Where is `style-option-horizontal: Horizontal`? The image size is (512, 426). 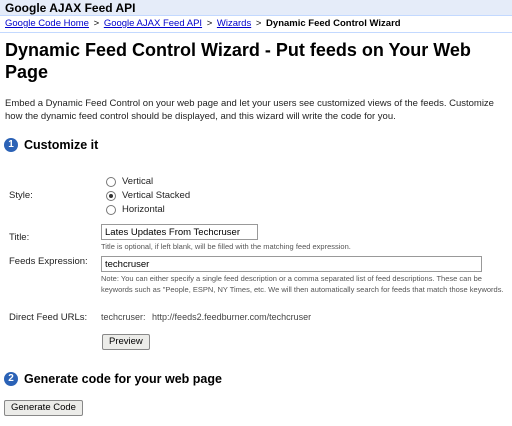
style-option-horizontal: Horizontal is located at coordinates (135, 209).